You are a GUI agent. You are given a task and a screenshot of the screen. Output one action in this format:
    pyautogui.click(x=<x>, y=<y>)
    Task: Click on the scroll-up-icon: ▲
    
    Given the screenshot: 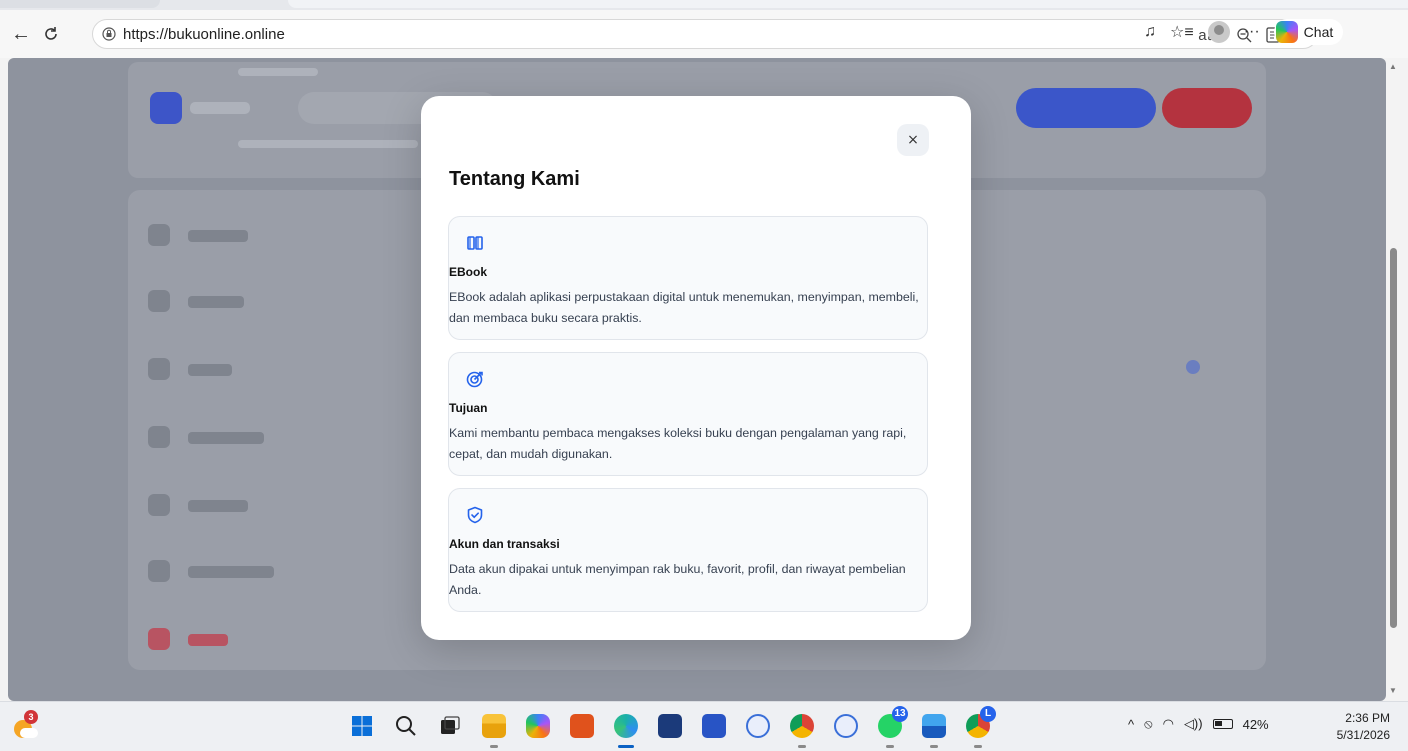 What is the action you would take?
    pyautogui.click(x=1393, y=66)
    